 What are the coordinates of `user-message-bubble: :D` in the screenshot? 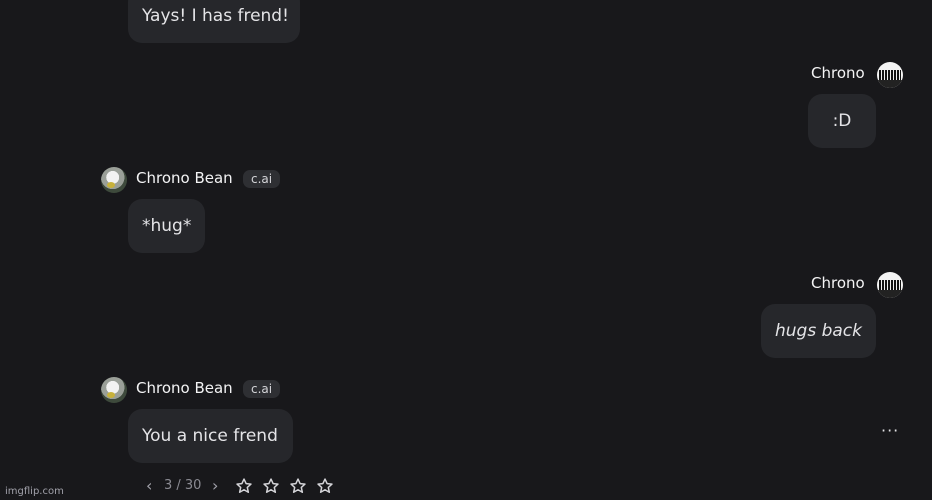 It's located at (842, 121).